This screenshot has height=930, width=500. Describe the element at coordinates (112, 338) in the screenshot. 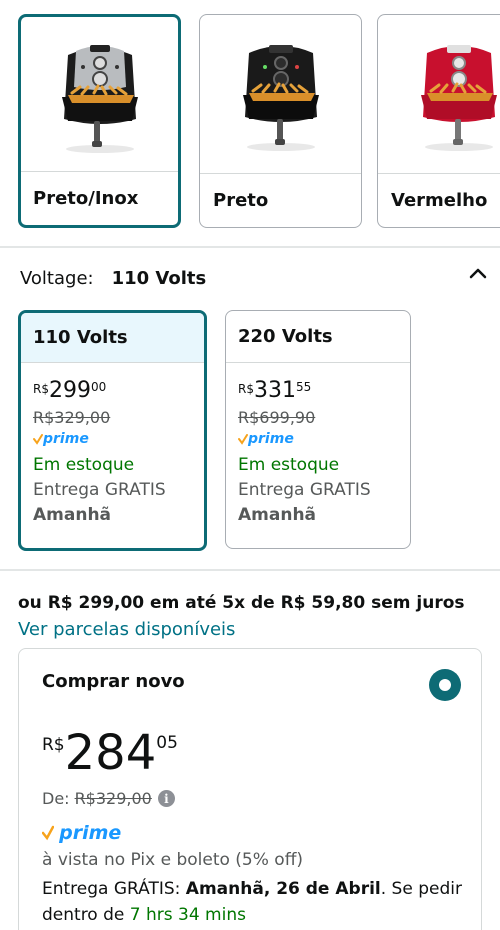

I see `voltage-option-title: 110 Volts` at that location.